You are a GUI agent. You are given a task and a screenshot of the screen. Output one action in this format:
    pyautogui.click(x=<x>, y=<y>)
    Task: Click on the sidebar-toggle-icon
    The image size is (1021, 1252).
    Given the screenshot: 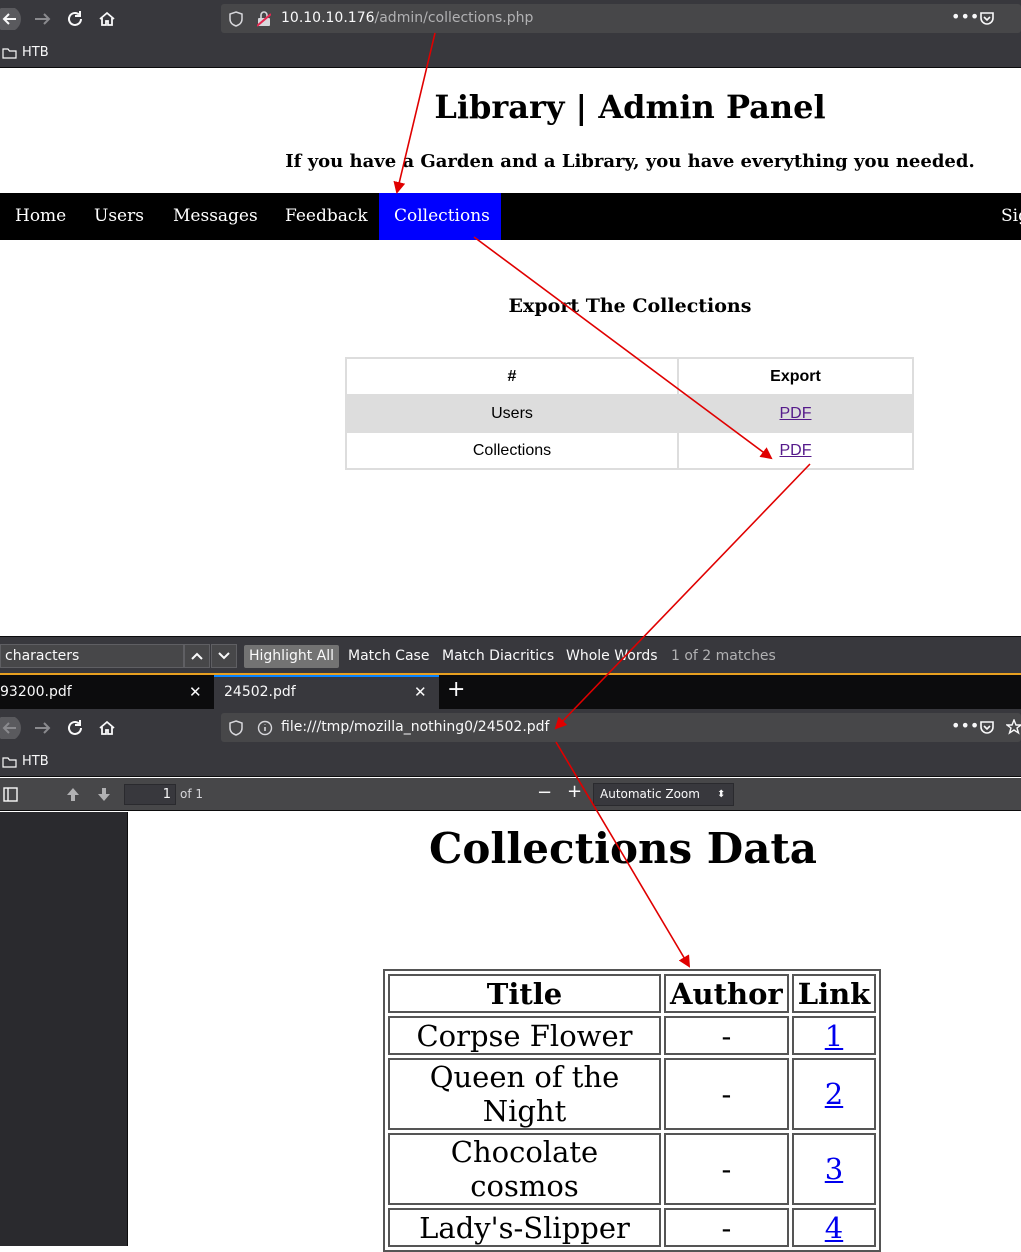 What is the action you would take?
    pyautogui.click(x=10, y=794)
    